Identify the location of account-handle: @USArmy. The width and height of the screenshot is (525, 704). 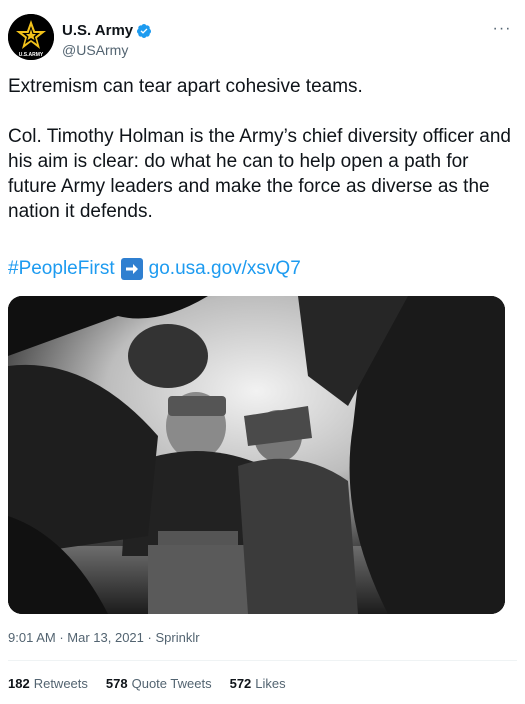
(107, 50).